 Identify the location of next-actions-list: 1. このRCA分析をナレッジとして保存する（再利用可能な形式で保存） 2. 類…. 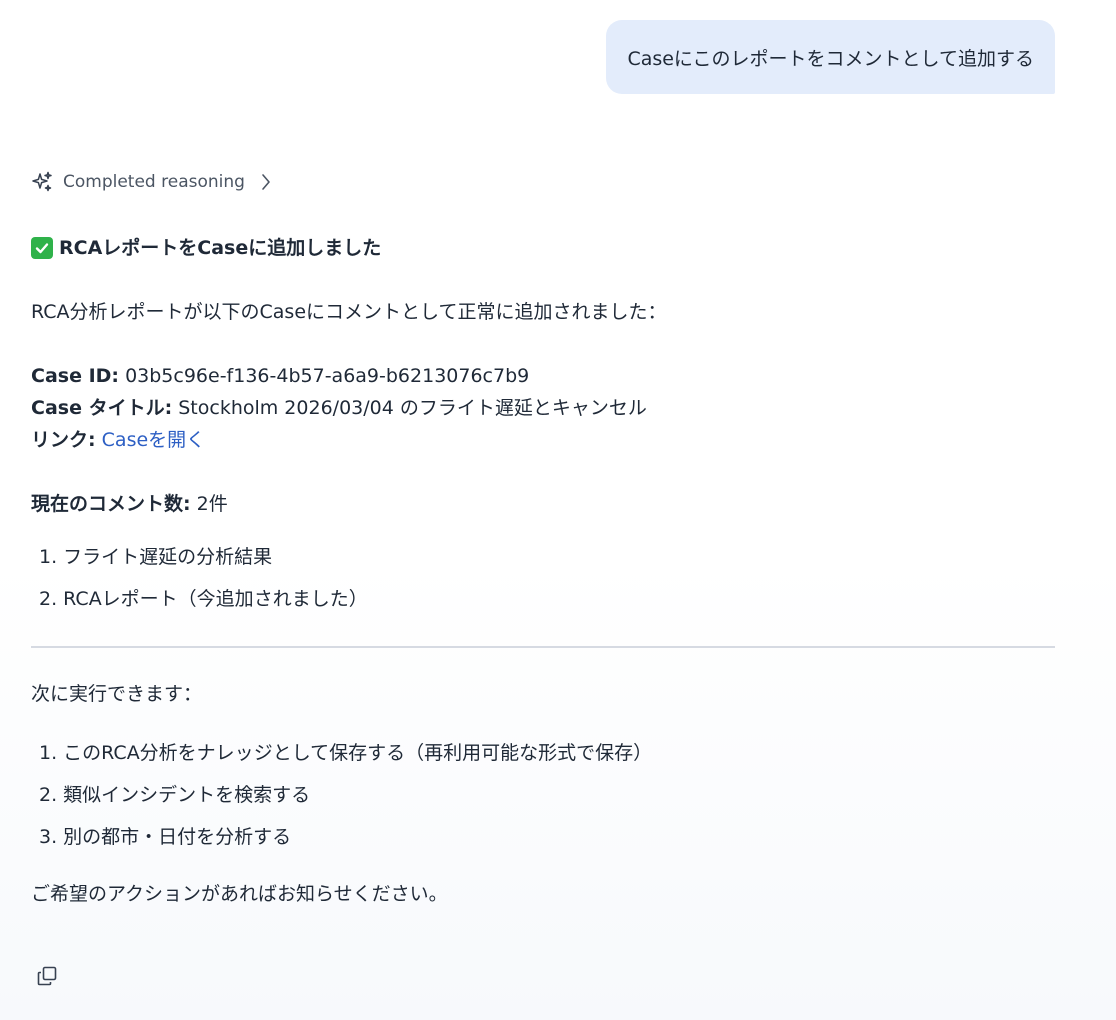
(543, 795).